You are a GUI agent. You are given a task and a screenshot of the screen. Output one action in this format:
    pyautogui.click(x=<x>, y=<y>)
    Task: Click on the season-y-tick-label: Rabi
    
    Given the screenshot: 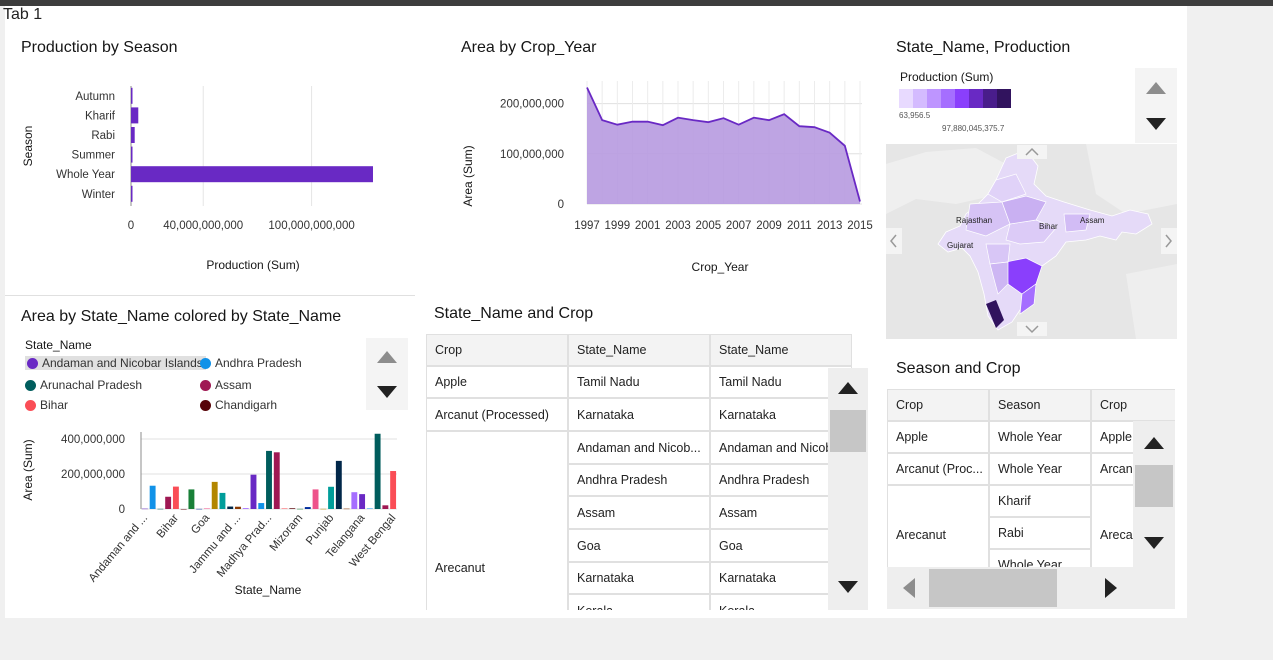 What is the action you would take?
    pyautogui.click(x=103, y=136)
    